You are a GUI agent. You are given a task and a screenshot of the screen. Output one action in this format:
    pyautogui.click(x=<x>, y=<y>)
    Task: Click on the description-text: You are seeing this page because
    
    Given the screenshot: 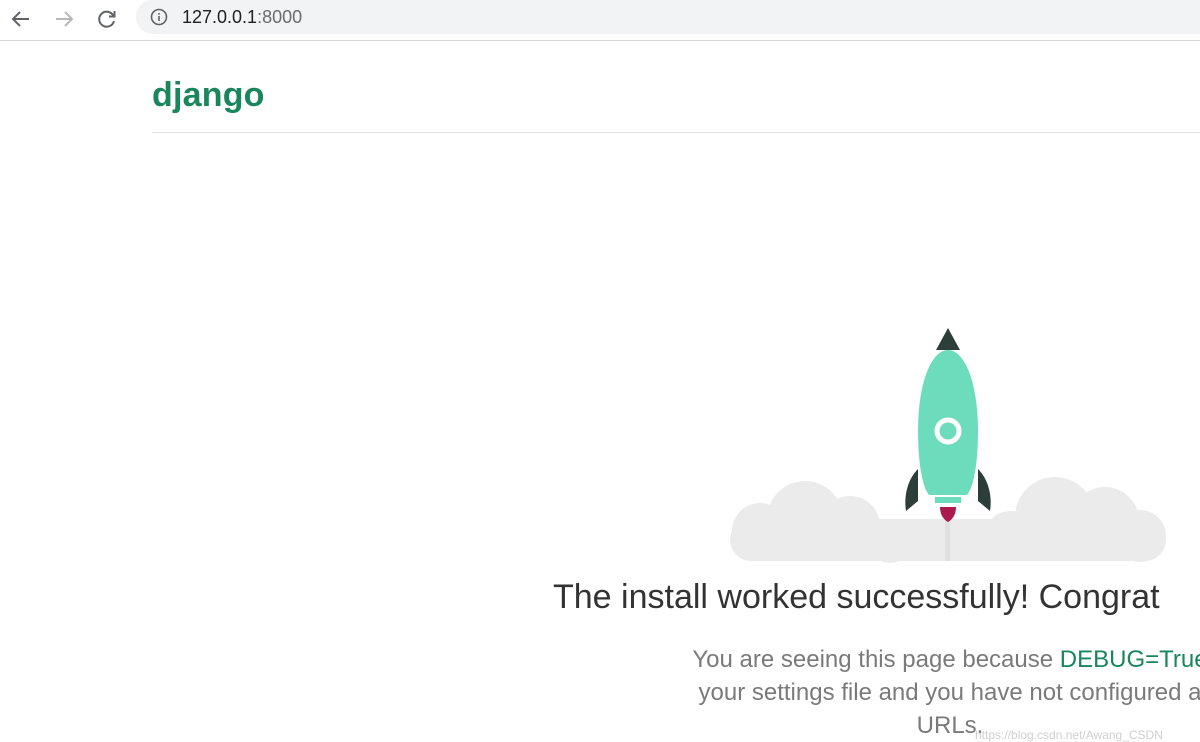 What is the action you would take?
    pyautogui.click(x=876, y=659)
    